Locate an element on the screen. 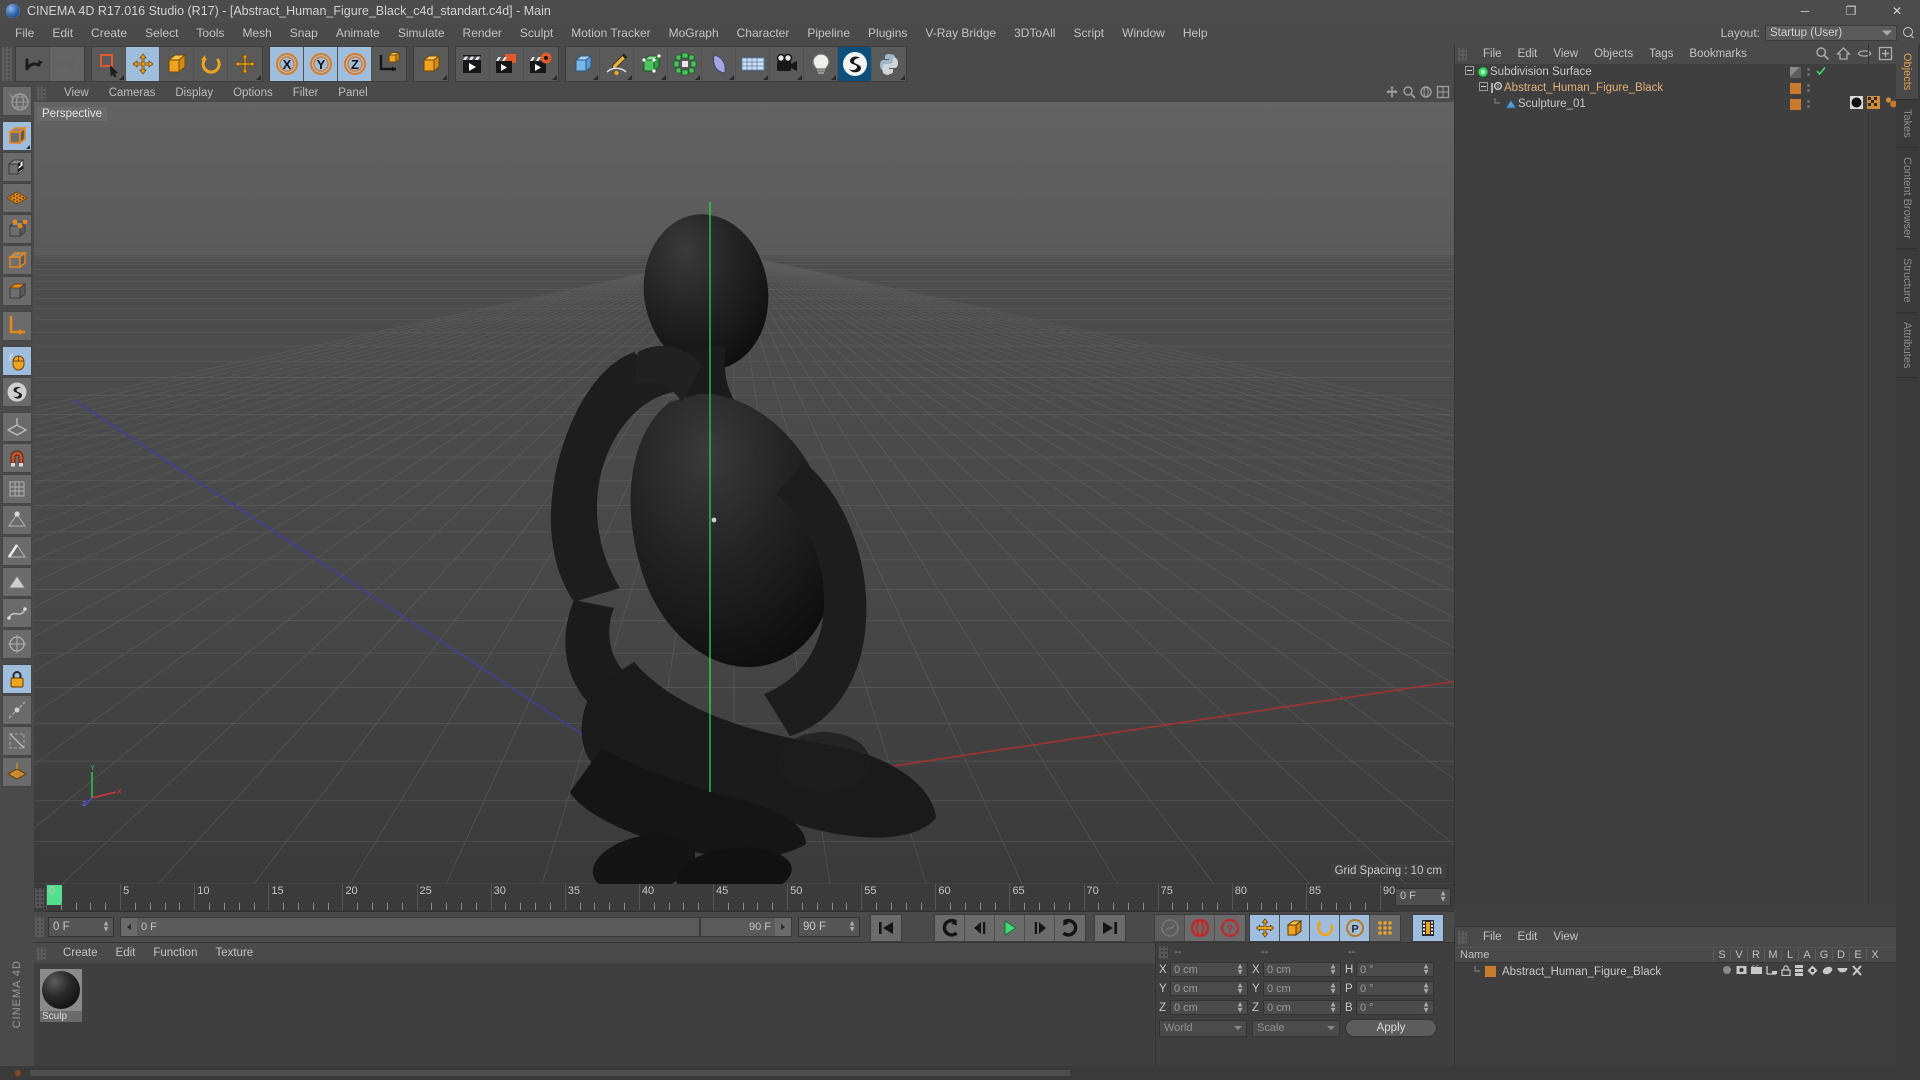  lock-icon is located at coordinates (1786, 971).